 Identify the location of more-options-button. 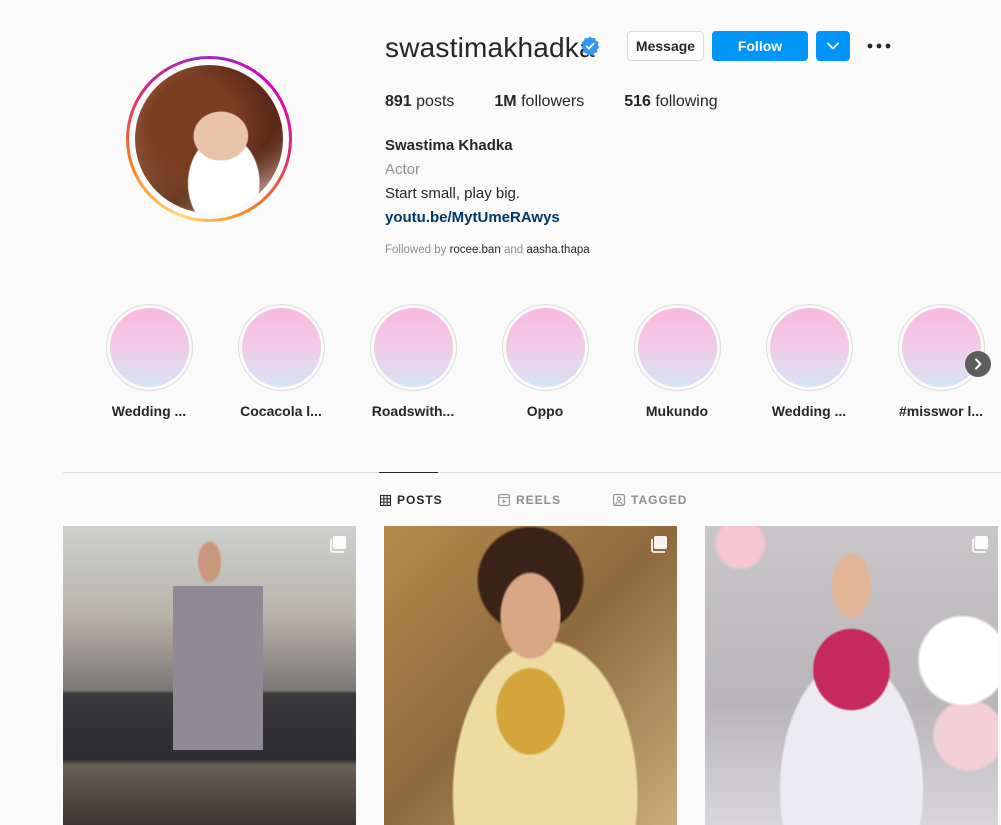
(879, 46).